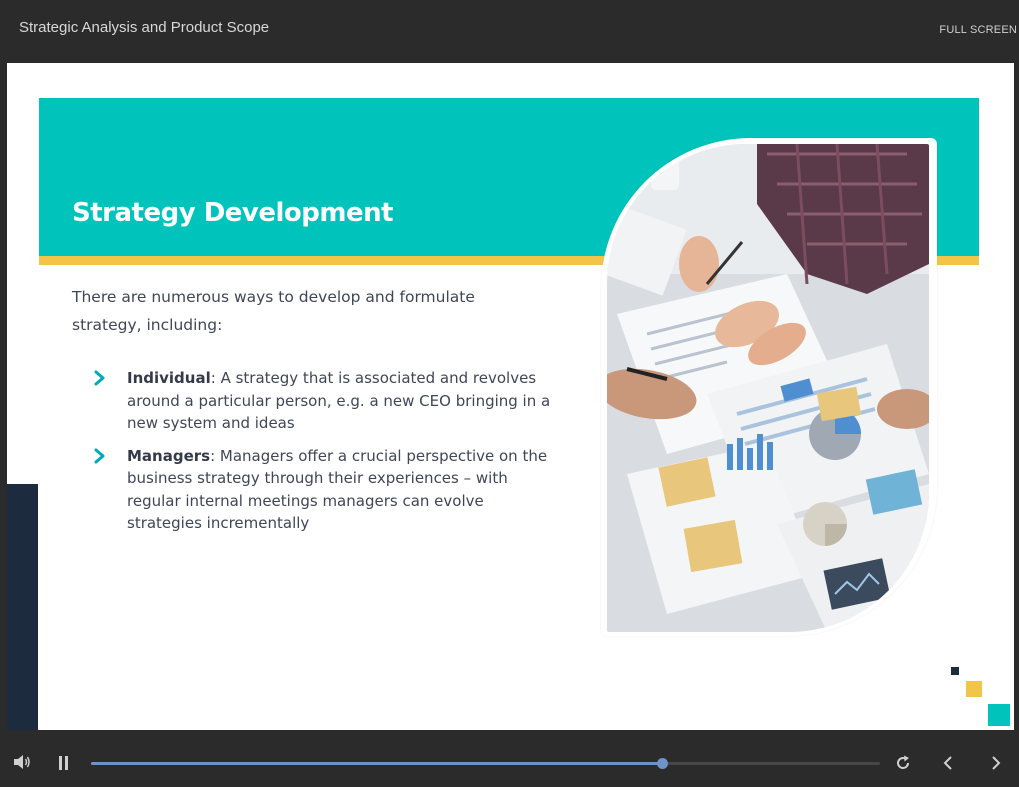 The width and height of the screenshot is (1019, 787). What do you see at coordinates (663, 763) in the screenshot?
I see `progress-handle` at bounding box center [663, 763].